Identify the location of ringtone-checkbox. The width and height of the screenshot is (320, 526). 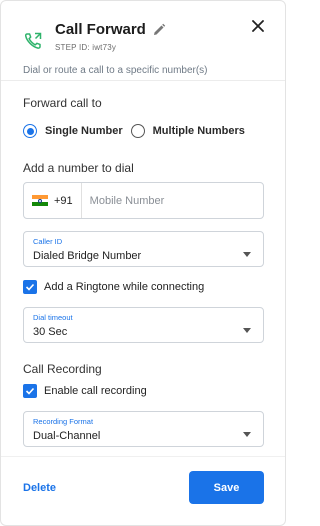
(30, 287).